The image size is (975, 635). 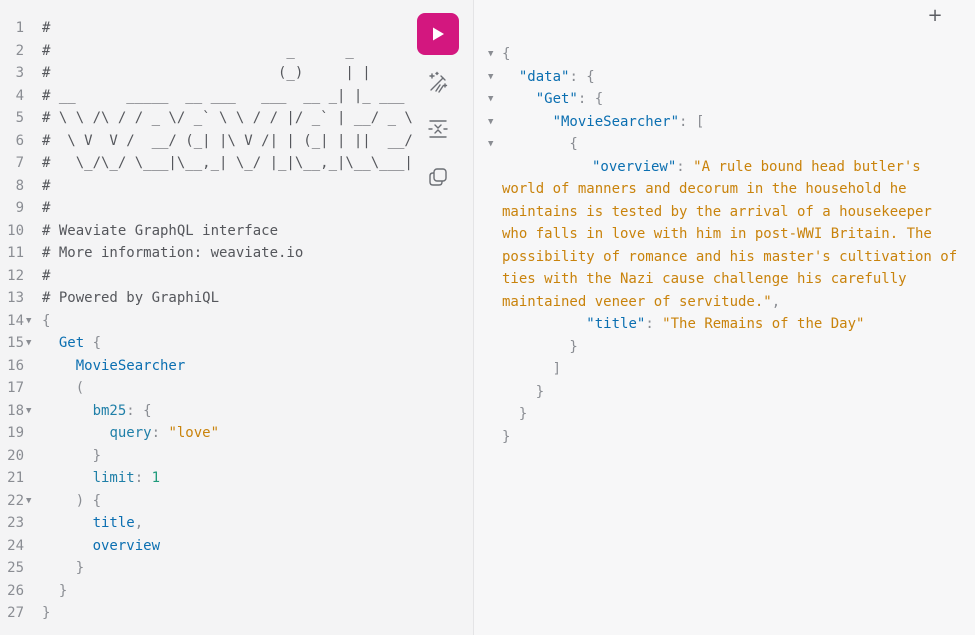 What do you see at coordinates (46, 186) in the screenshot?
I see `line-code: #` at bounding box center [46, 186].